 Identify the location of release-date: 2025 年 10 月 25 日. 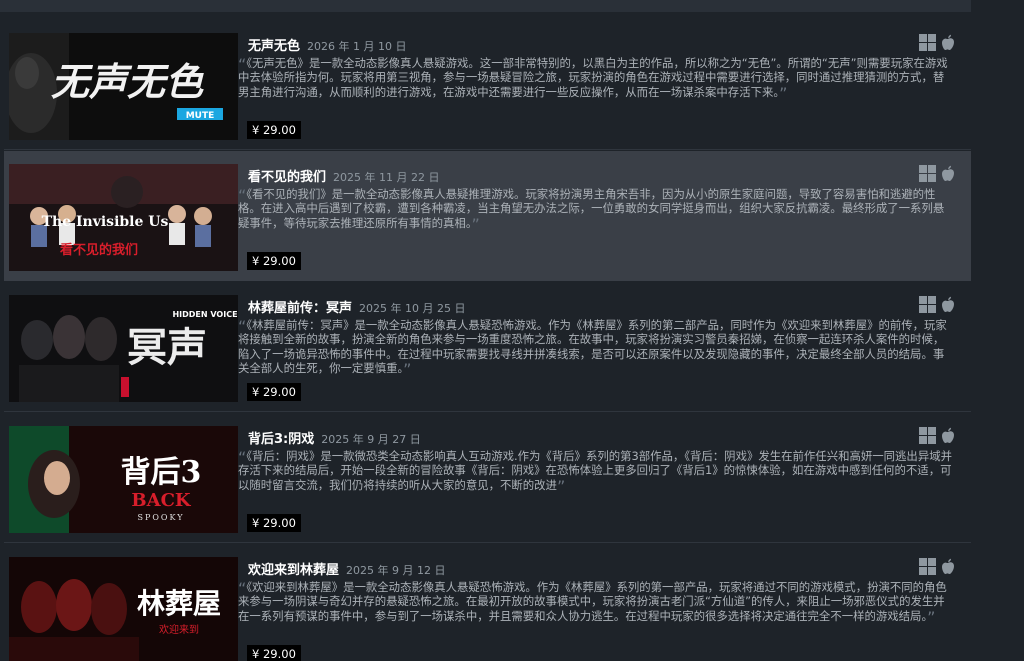
(412, 308).